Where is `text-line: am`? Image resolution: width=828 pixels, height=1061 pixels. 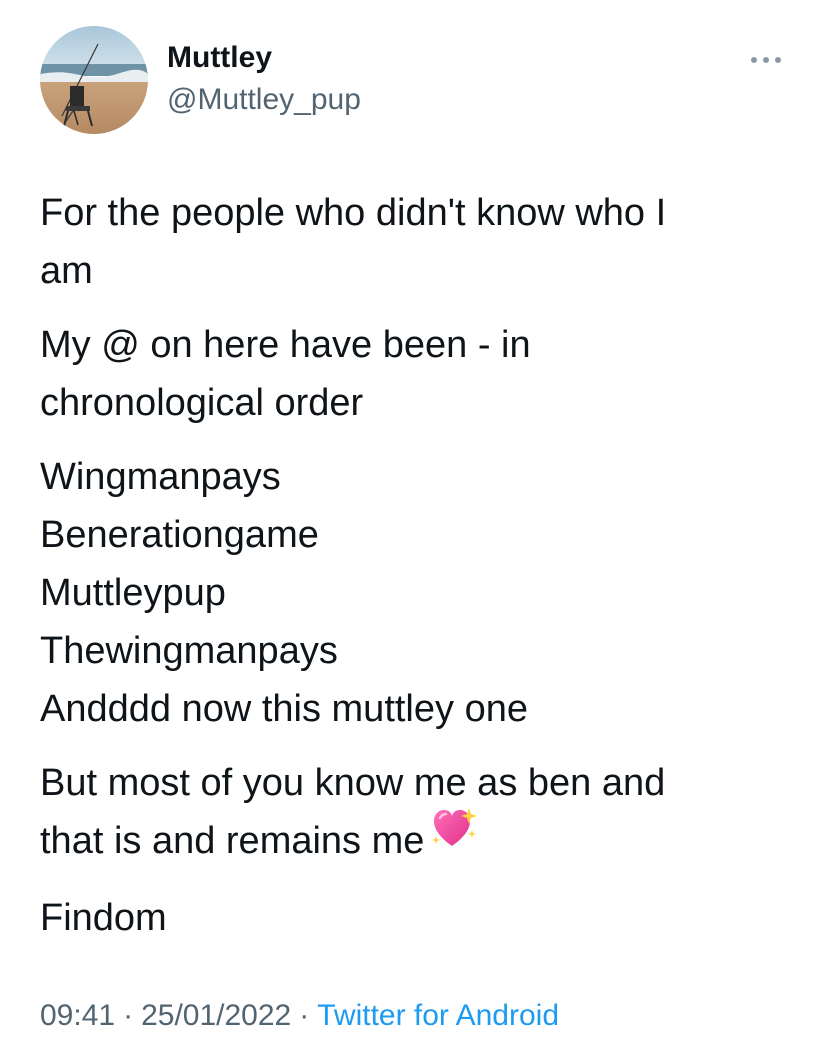
text-line: am is located at coordinates (66, 271).